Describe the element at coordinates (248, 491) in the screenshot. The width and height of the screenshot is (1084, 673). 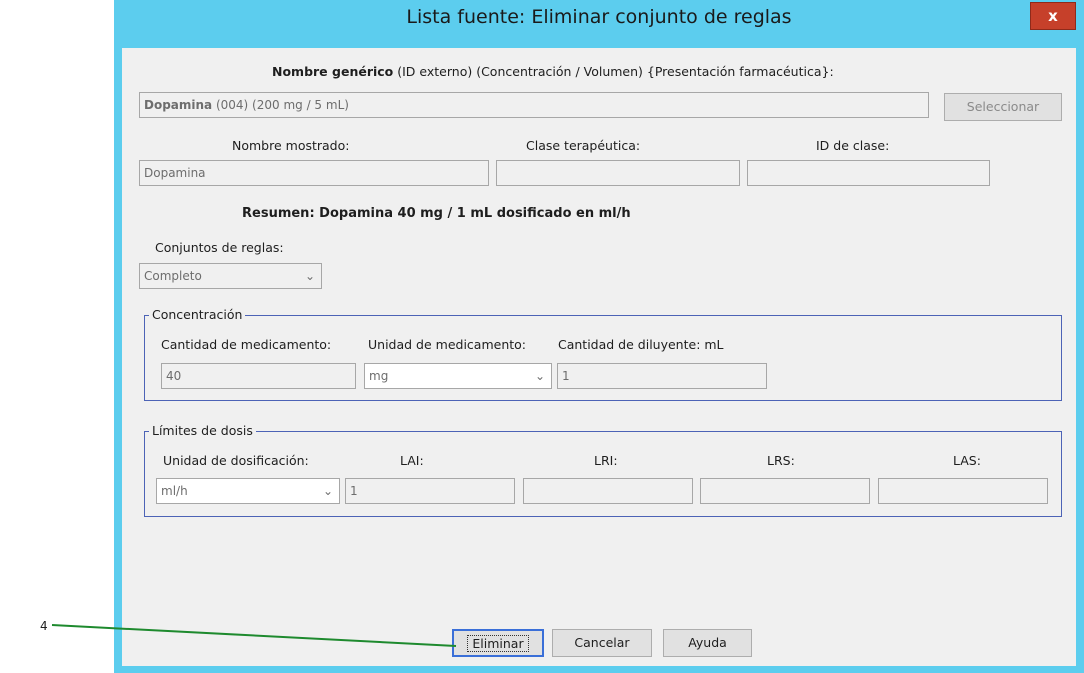
I see `dosing-unit-dropdown: ml/h ⌄` at that location.